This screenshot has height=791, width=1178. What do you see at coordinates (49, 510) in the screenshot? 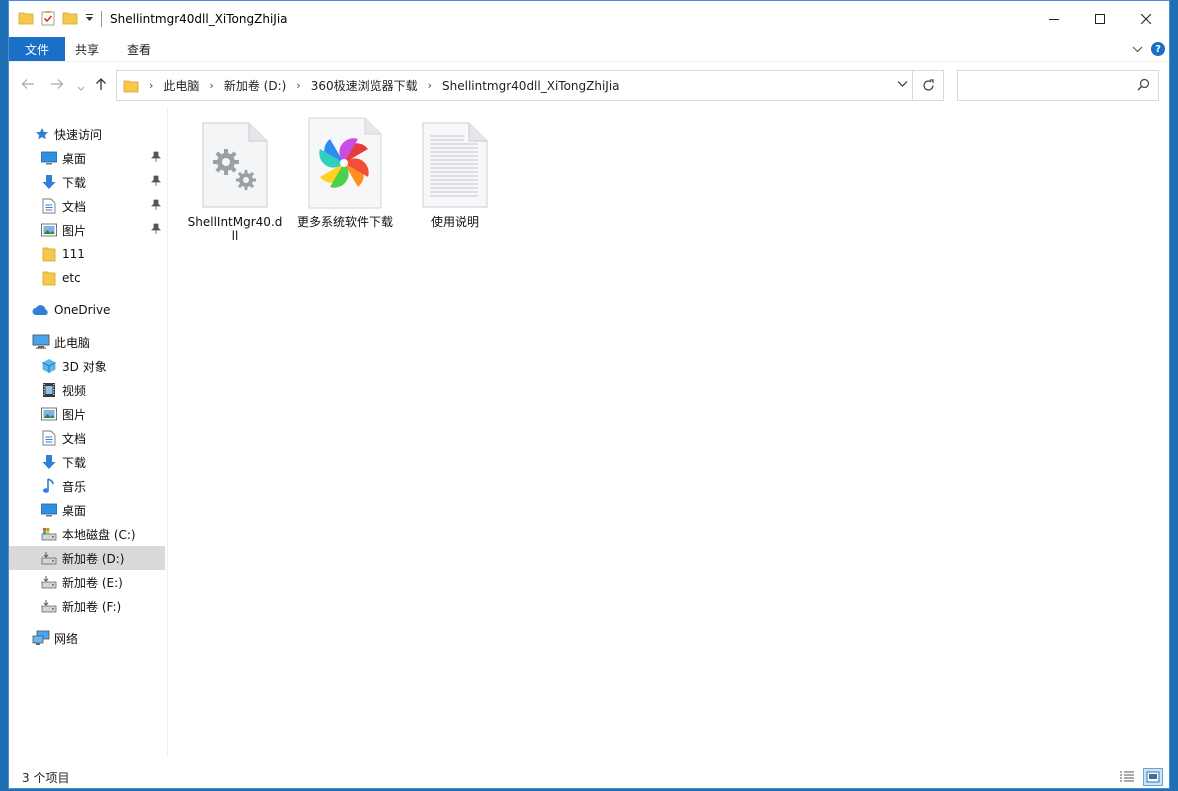
I see `desktop-icon` at bounding box center [49, 510].